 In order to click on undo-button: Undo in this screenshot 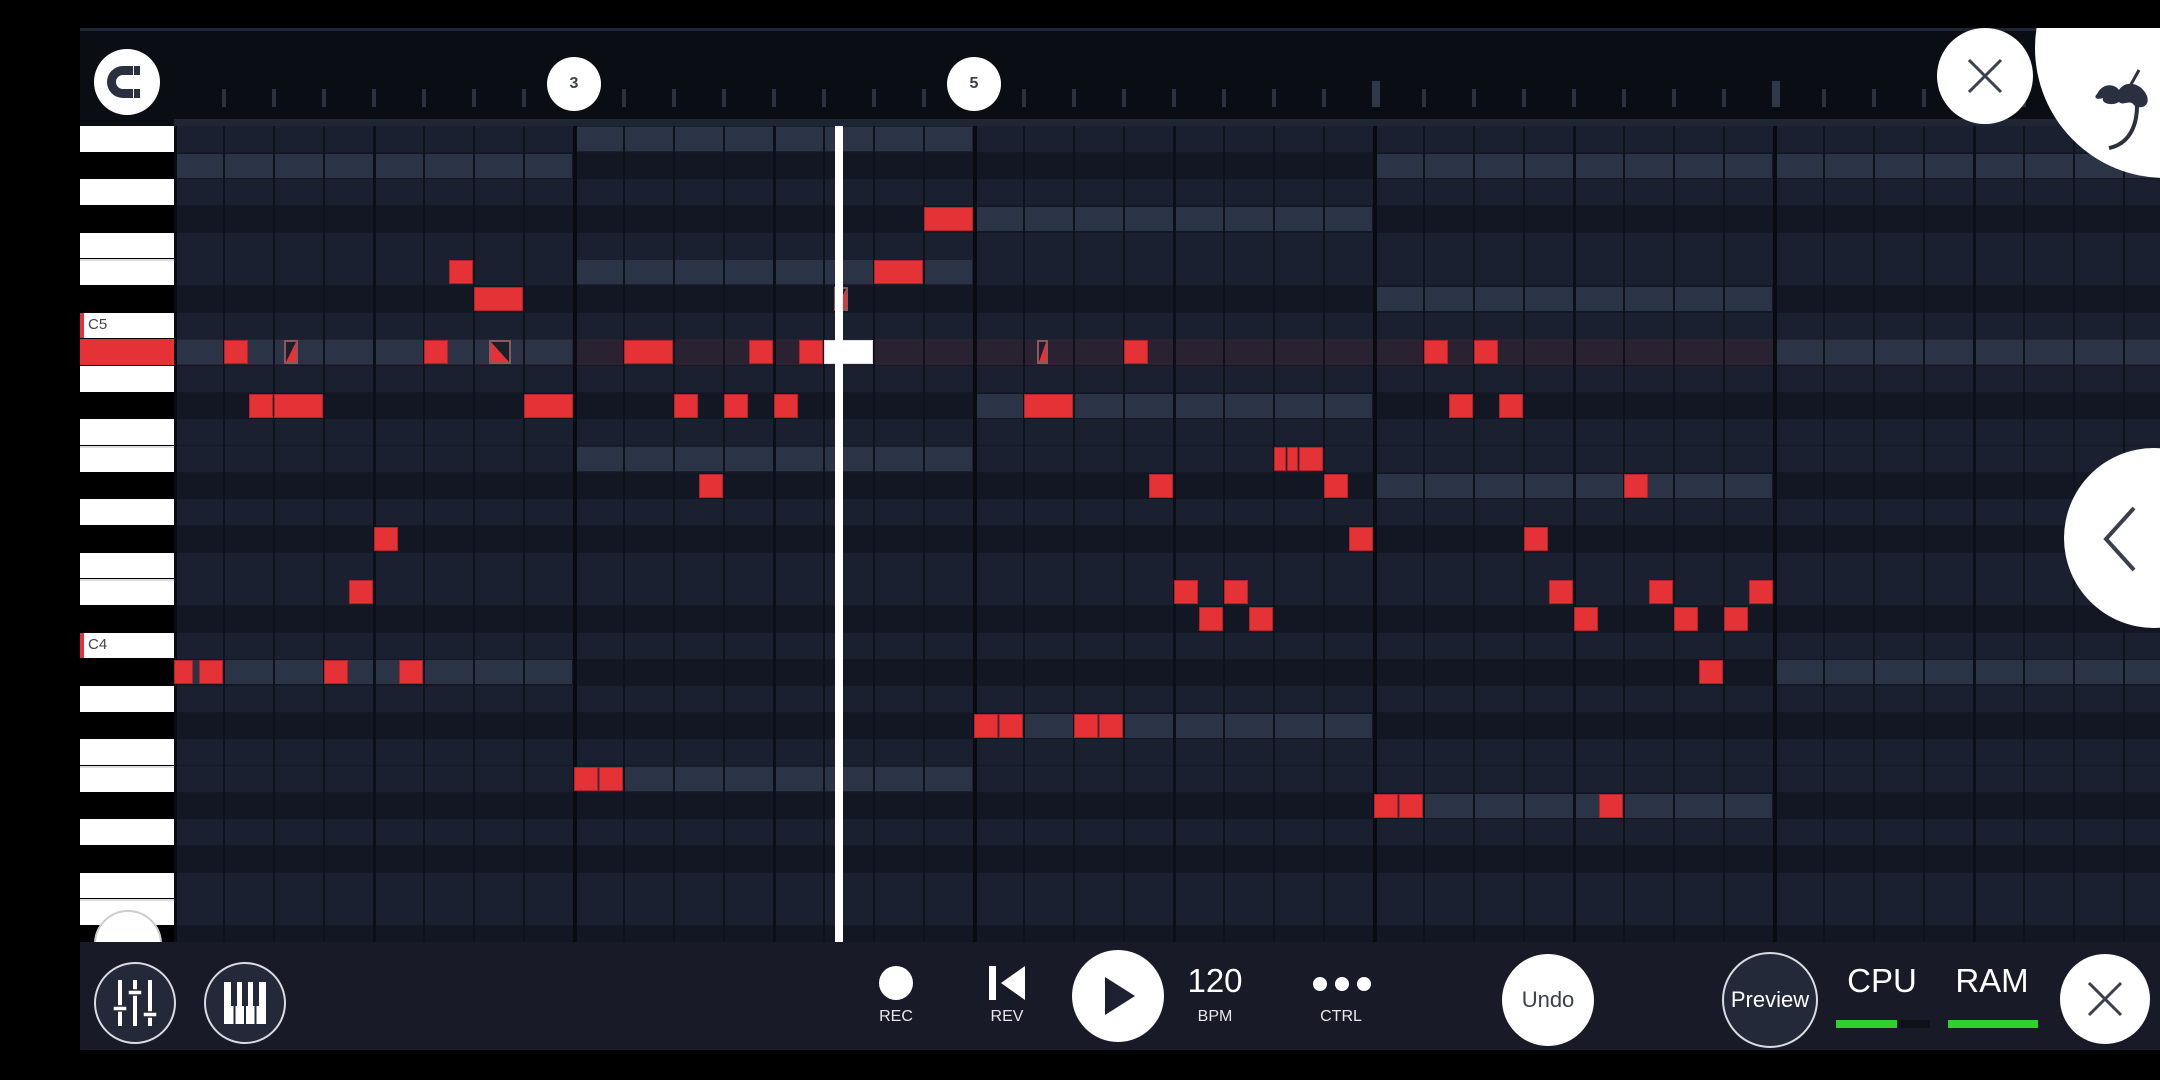, I will do `click(1548, 1000)`.